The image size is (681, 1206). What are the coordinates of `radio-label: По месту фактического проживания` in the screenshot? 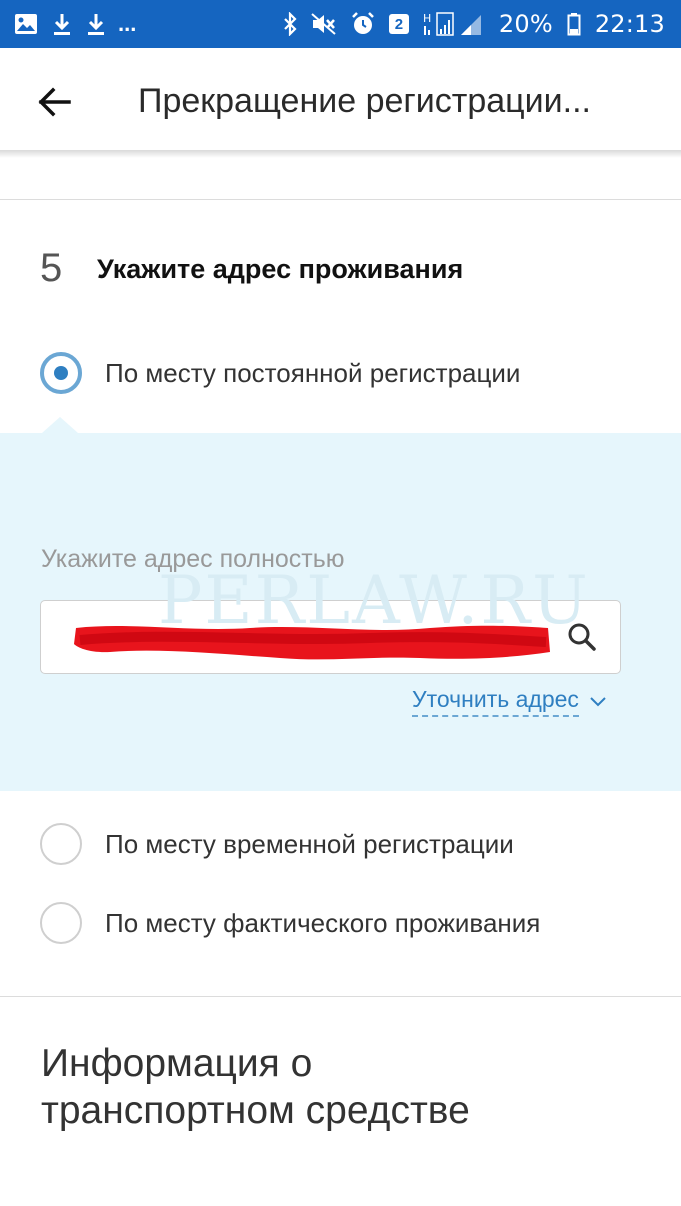 It's located at (323, 922).